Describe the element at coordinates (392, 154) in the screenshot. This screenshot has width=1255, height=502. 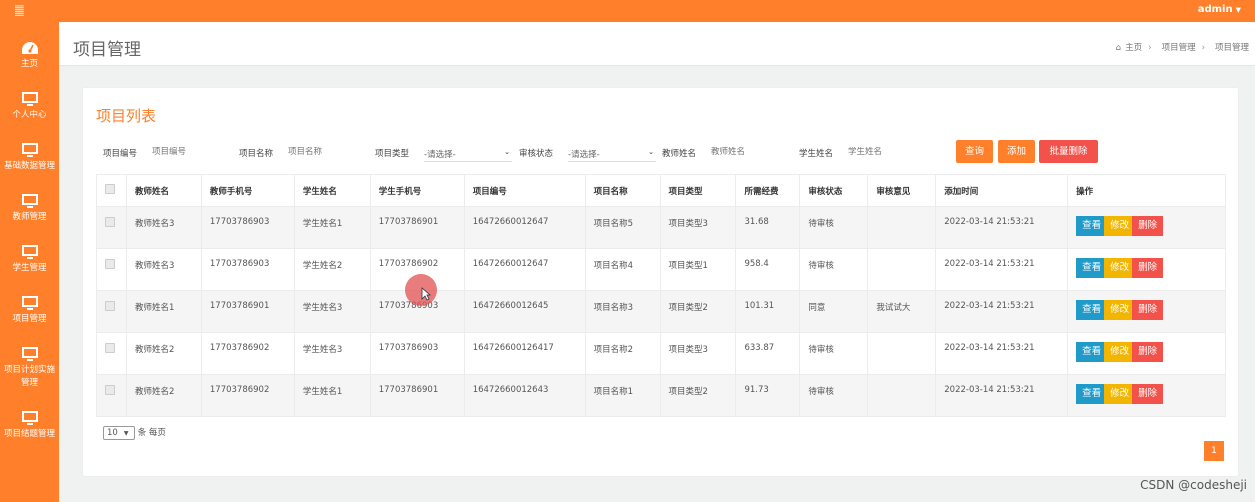
I see `project-type-label: 项目类型` at that location.